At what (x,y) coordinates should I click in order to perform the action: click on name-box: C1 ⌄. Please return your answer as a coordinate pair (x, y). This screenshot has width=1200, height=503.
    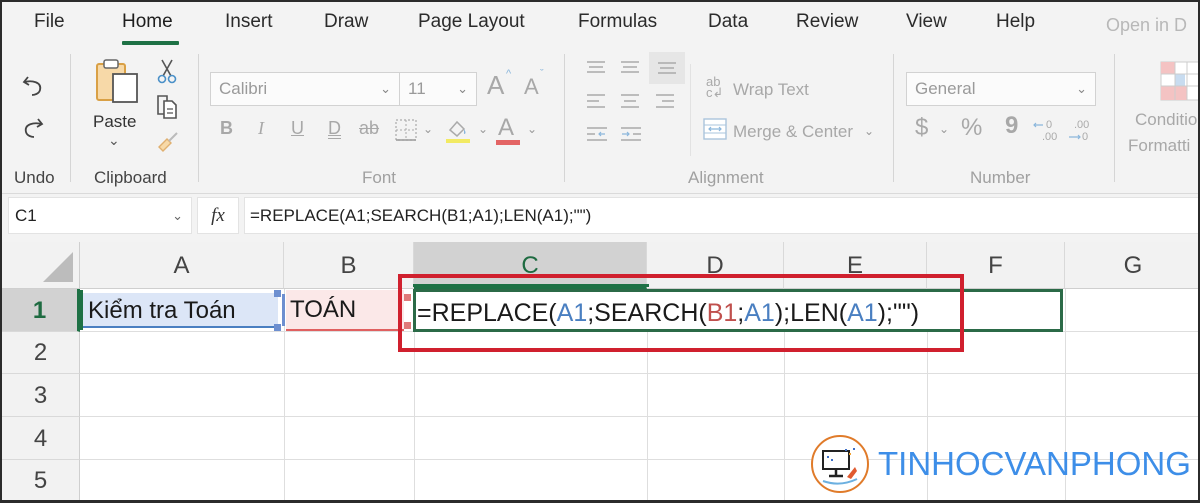
    Looking at the image, I should click on (100, 215).